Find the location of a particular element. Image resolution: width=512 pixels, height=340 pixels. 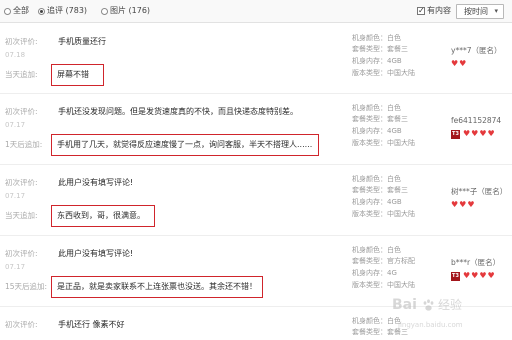

filter-all-label: 全部 is located at coordinates (21, 10).